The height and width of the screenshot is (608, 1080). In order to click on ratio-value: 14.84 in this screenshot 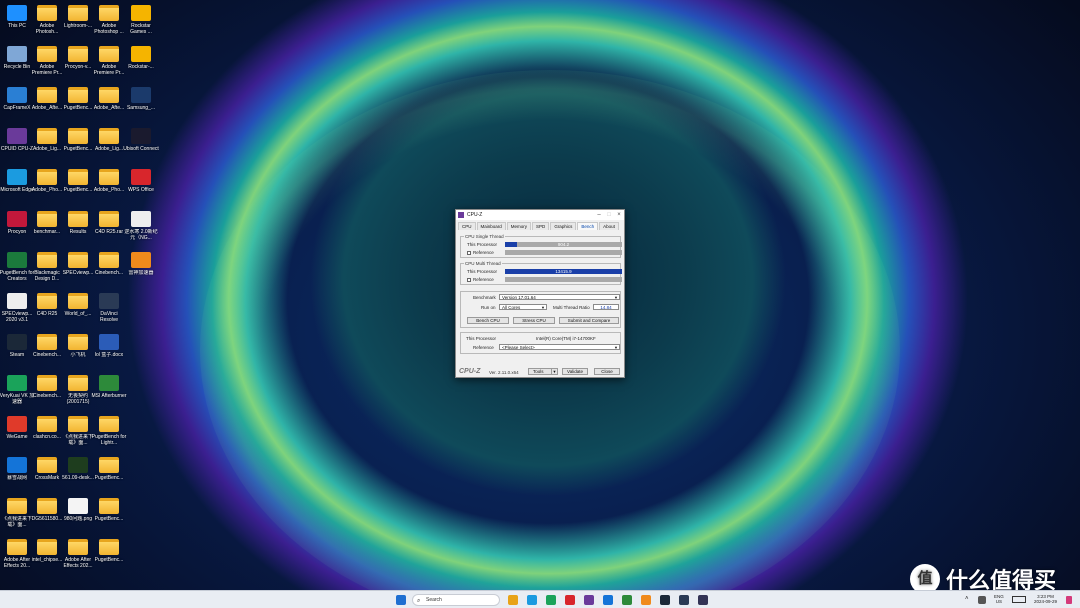, I will do `click(606, 307)`.